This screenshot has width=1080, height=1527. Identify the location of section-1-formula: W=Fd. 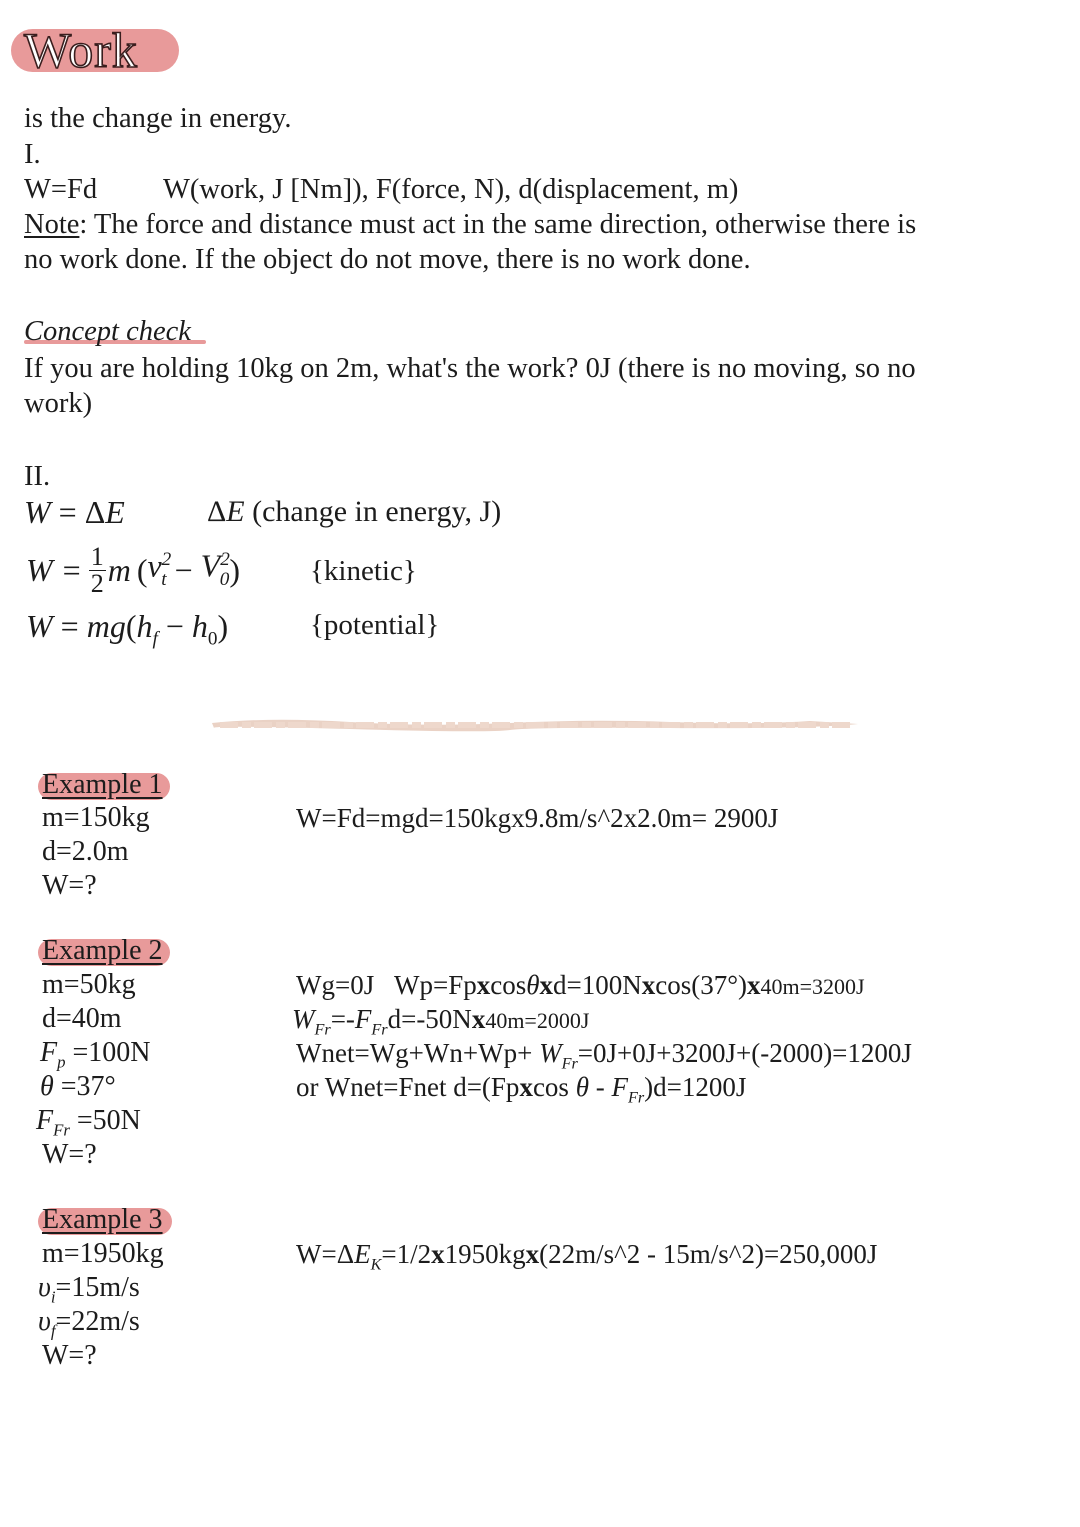
(61, 189).